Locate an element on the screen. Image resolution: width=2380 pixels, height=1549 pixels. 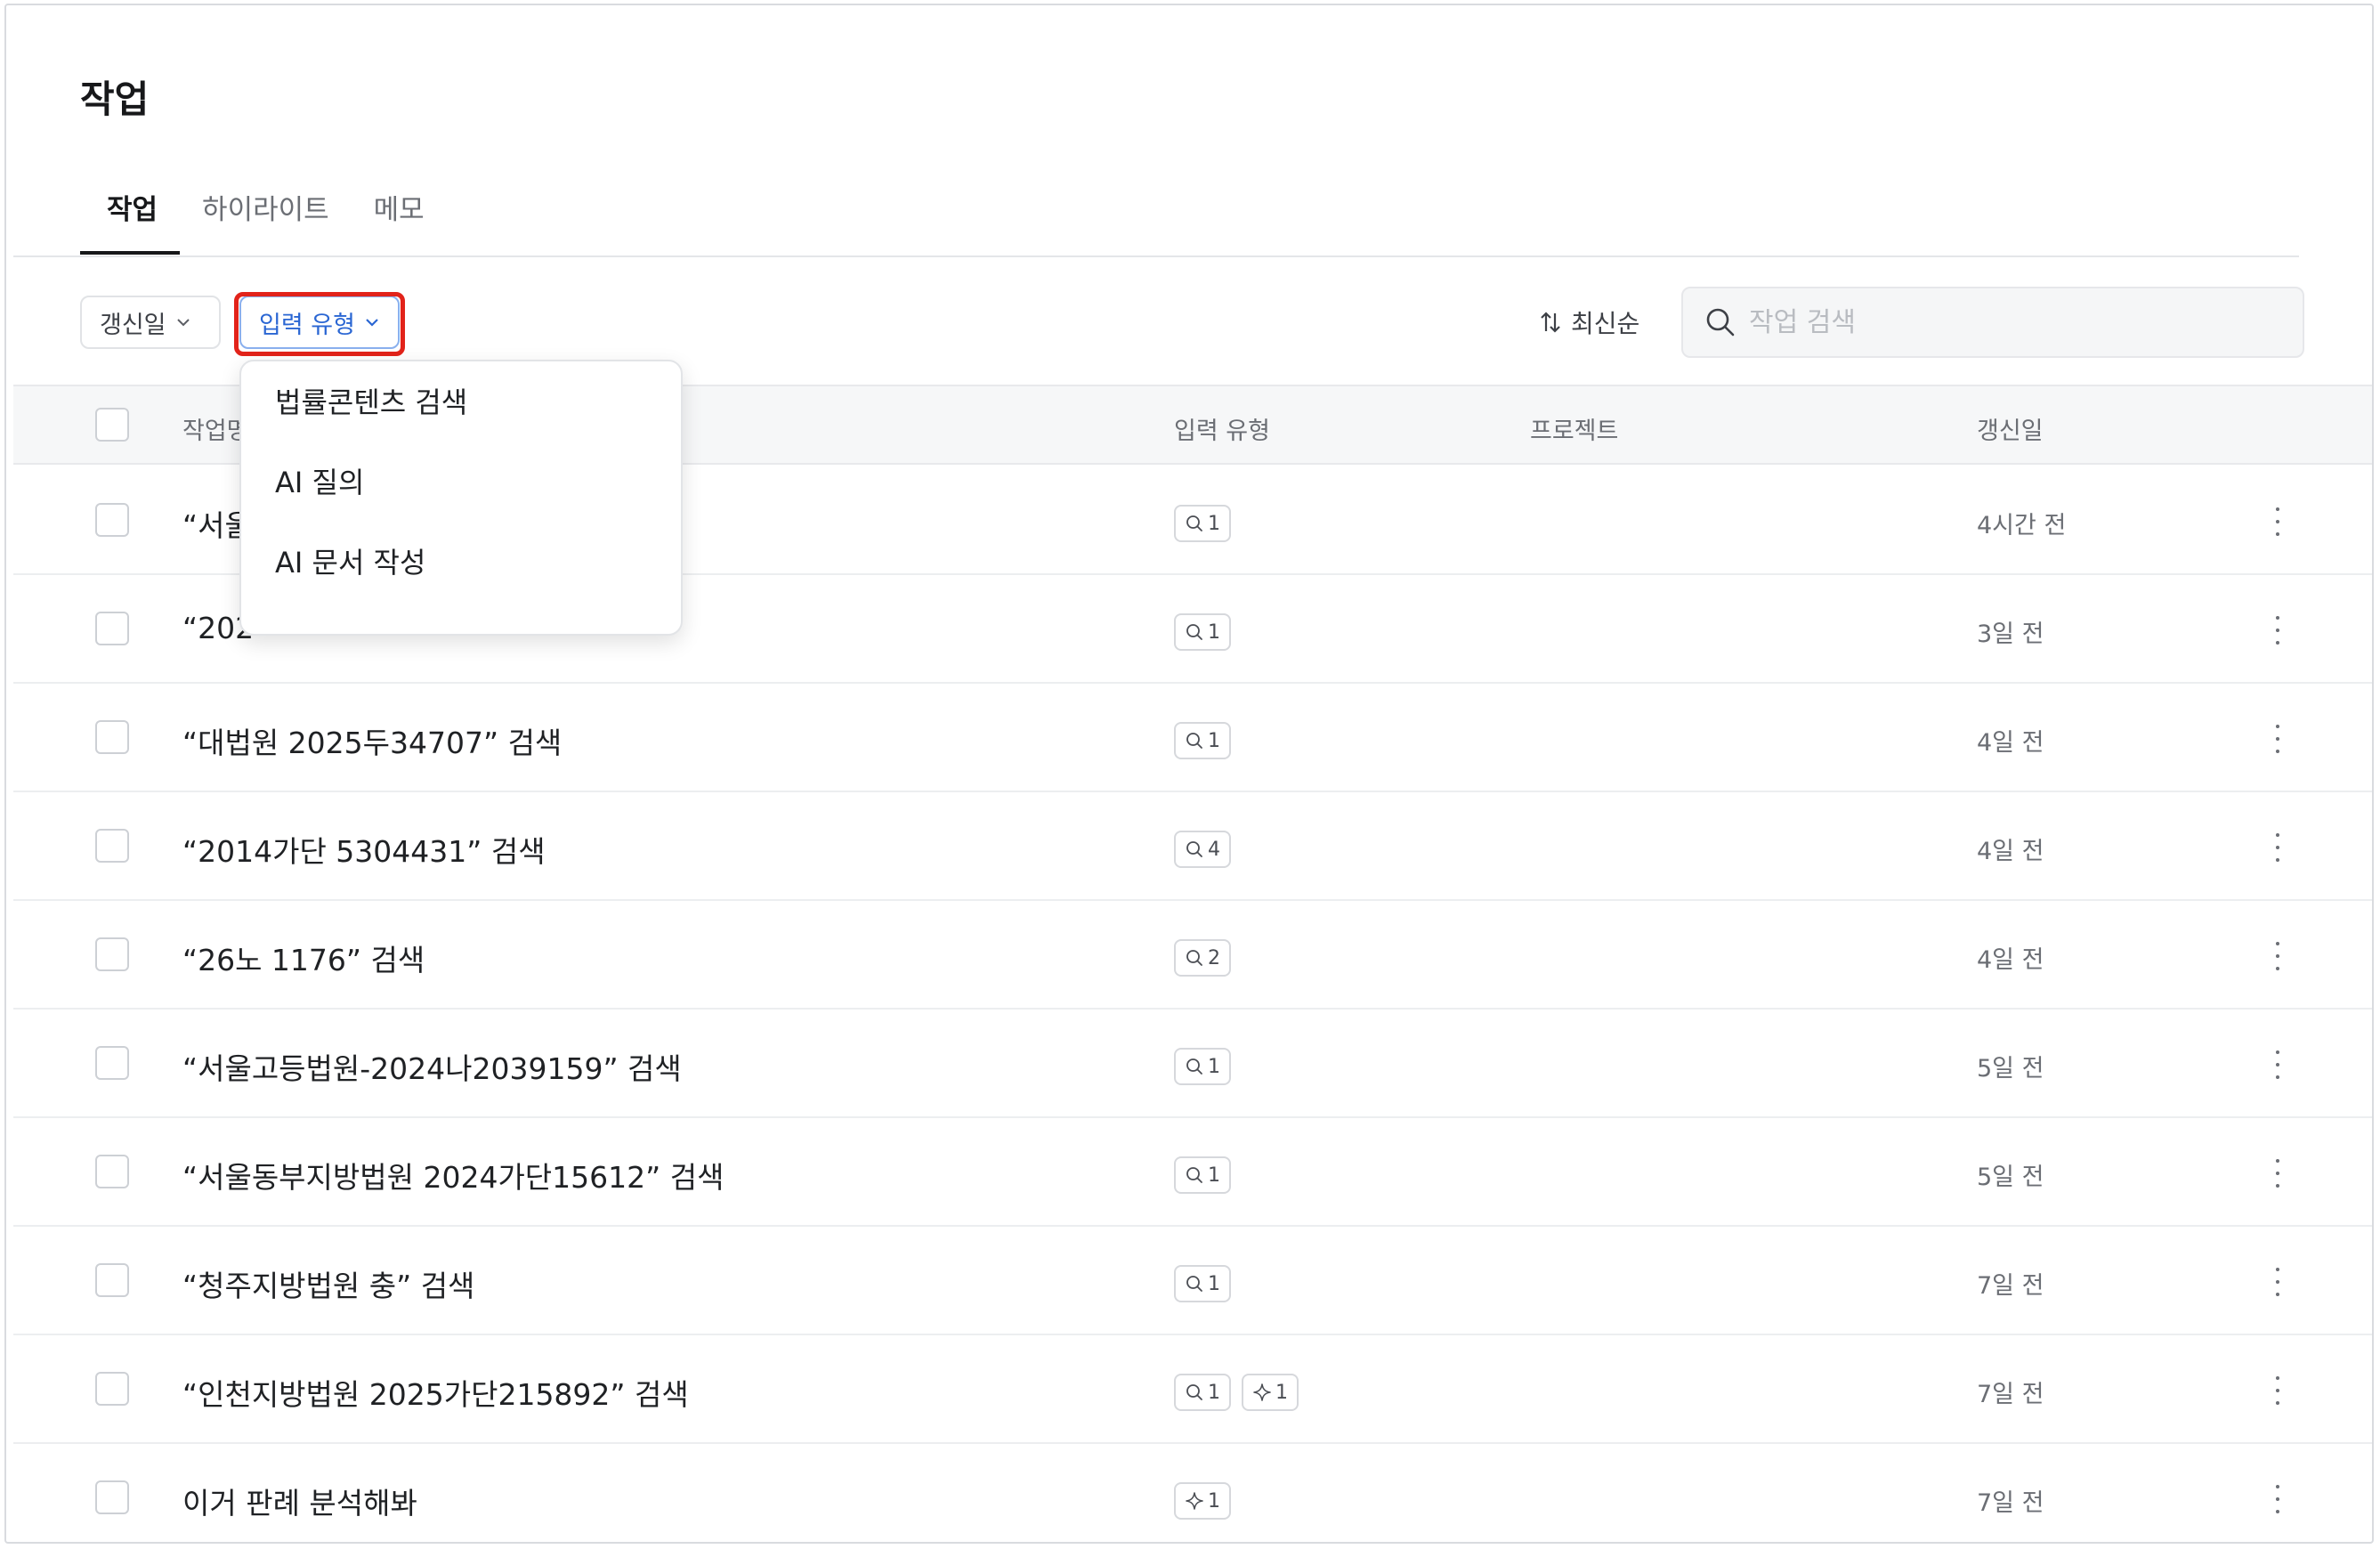
search-box is located at coordinates (1993, 322).